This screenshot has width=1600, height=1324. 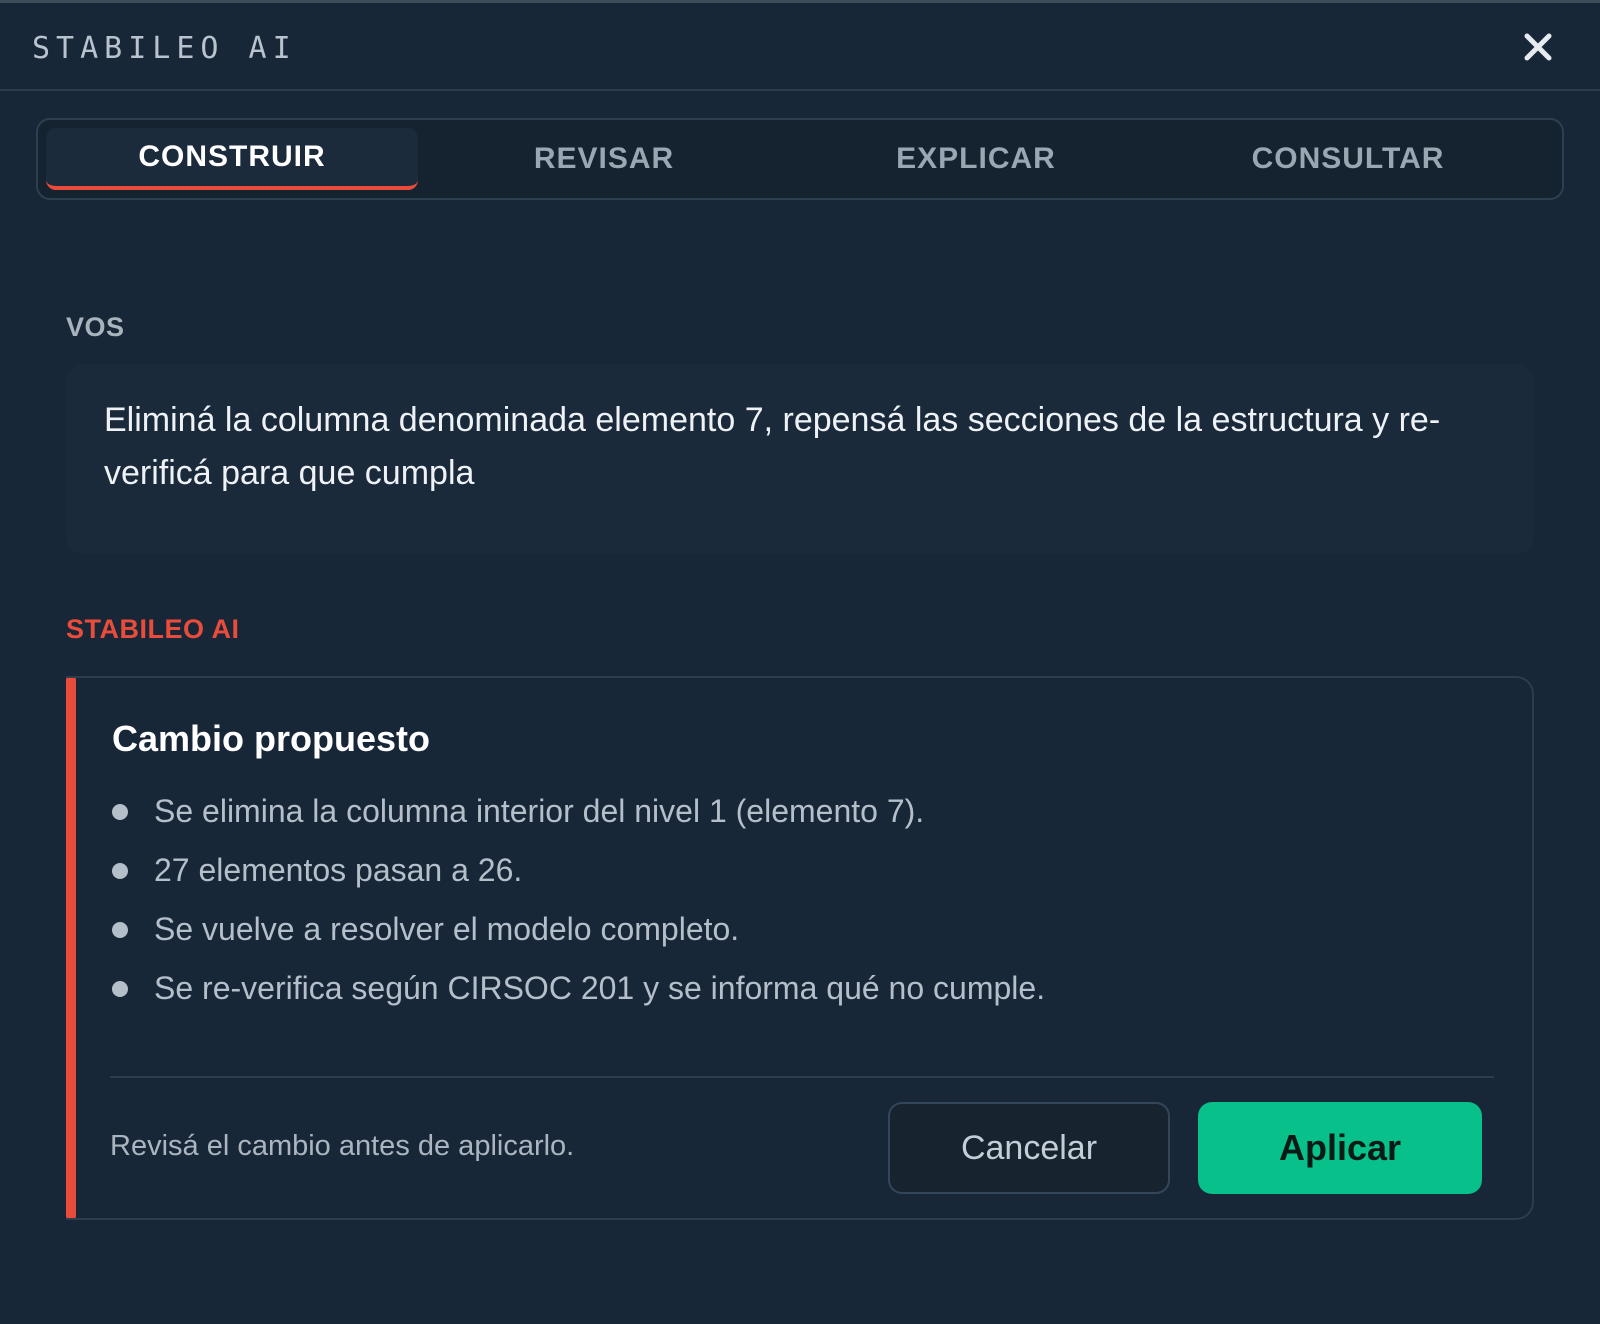 I want to click on apply-button: Aplicar, so click(x=1340, y=1148).